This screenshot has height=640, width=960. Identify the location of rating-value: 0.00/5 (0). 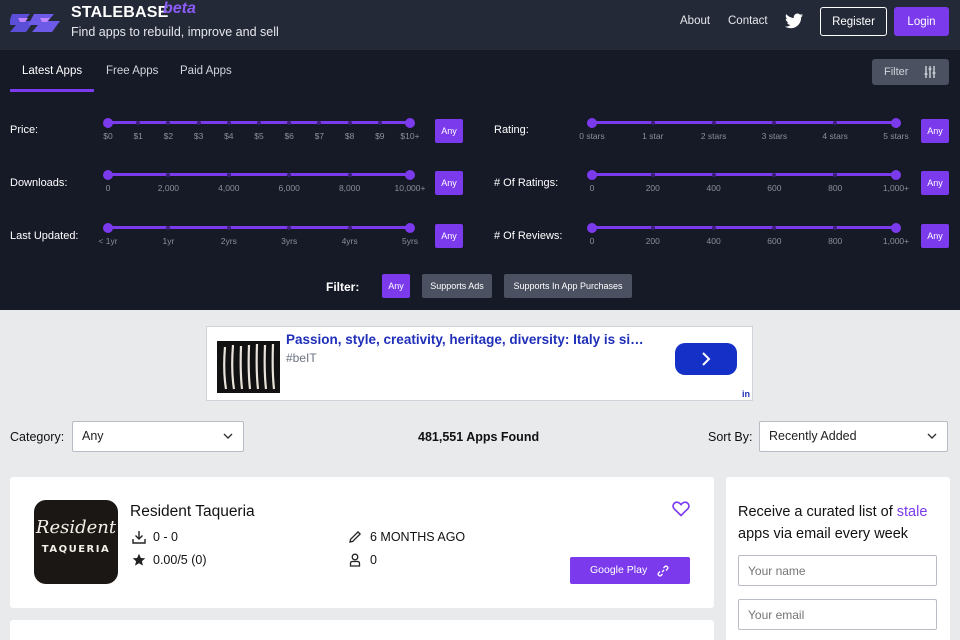
(180, 560).